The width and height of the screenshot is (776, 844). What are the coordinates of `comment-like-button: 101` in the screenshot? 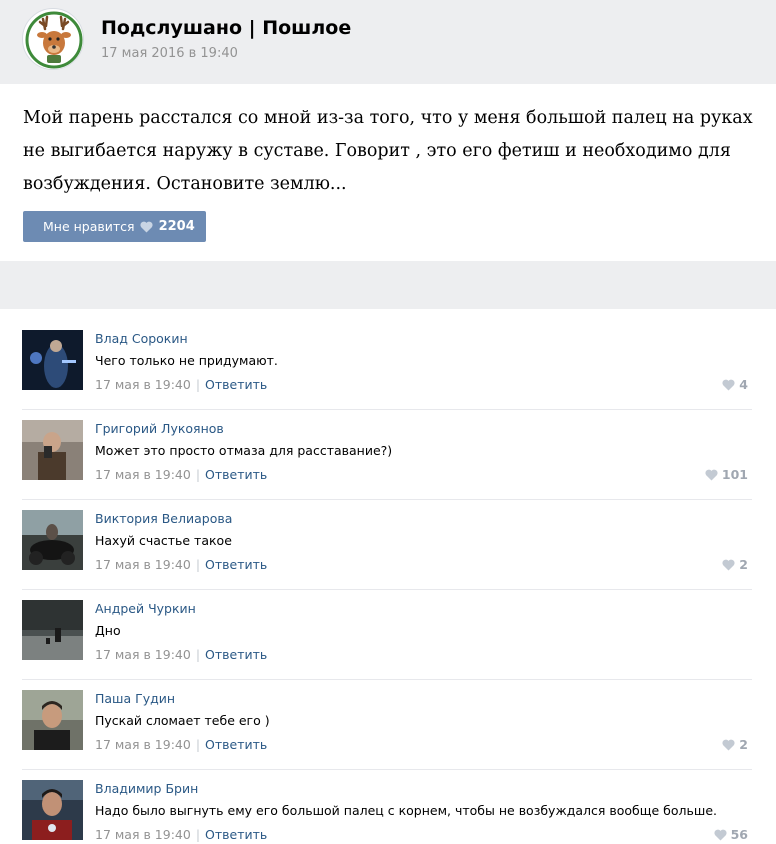 It's located at (726, 474).